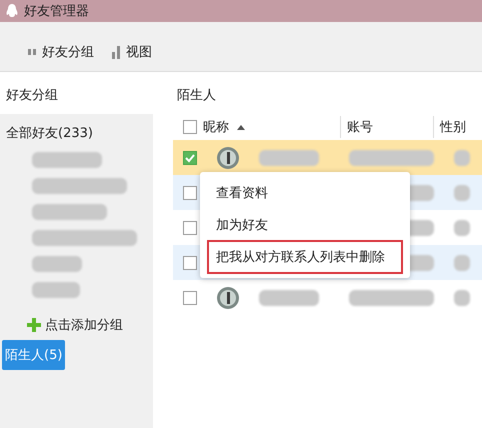  What do you see at coordinates (132, 52) in the screenshot?
I see `toolbar-button: 视图` at bounding box center [132, 52].